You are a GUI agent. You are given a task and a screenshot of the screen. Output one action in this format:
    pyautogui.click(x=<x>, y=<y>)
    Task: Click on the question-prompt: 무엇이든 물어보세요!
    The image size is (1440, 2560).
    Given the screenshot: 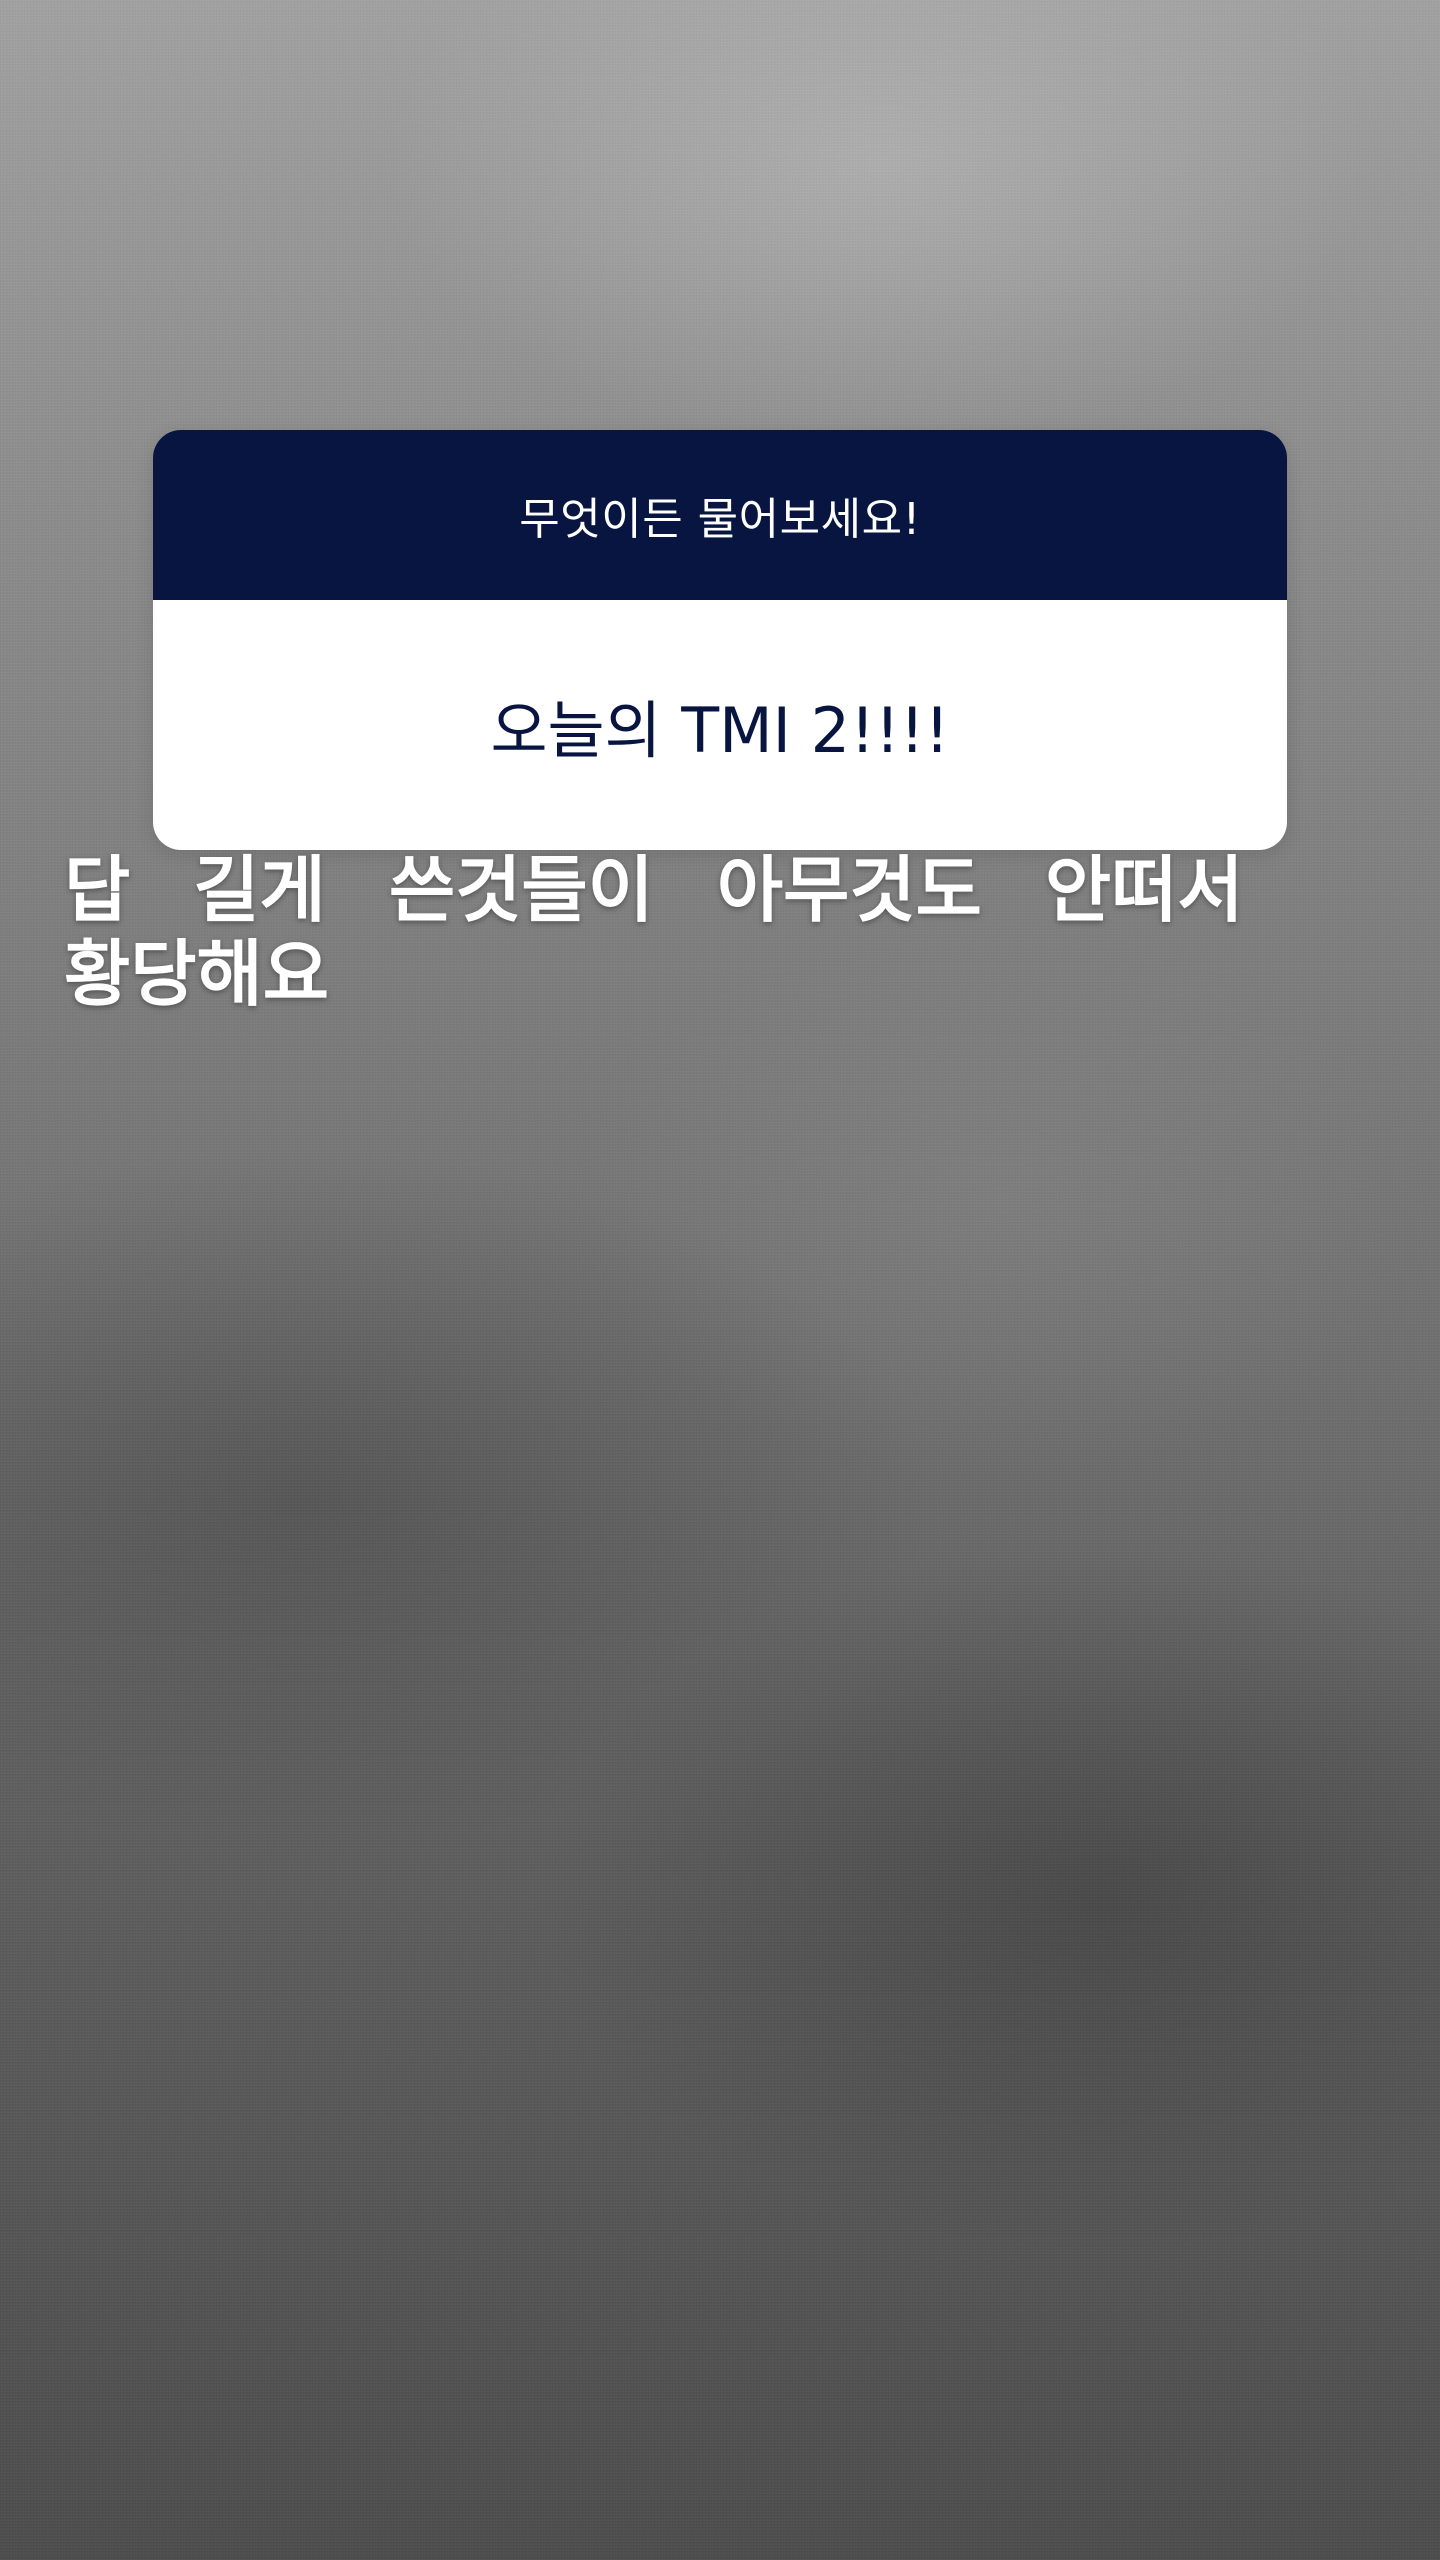 What is the action you would take?
    pyautogui.click(x=720, y=519)
    